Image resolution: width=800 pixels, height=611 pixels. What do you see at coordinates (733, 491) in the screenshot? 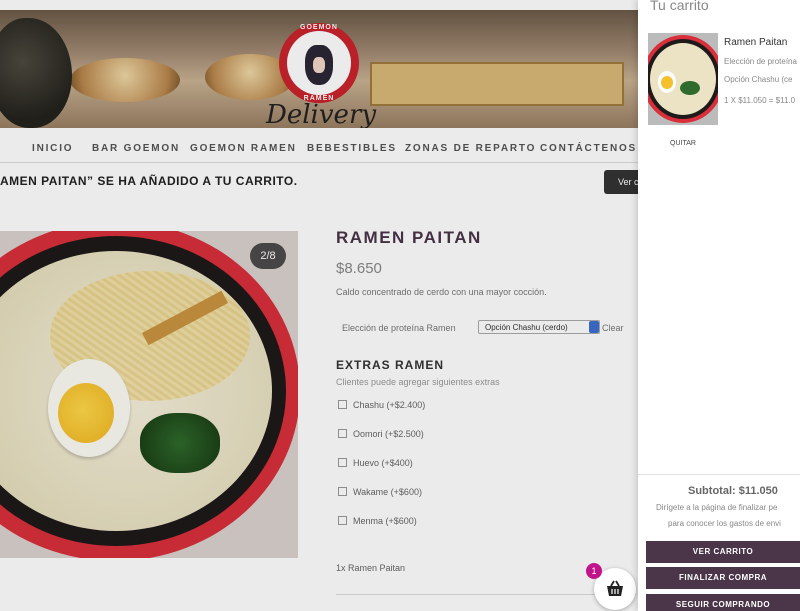
I see `cart-subtotal: Subtotal: $11.050` at bounding box center [733, 491].